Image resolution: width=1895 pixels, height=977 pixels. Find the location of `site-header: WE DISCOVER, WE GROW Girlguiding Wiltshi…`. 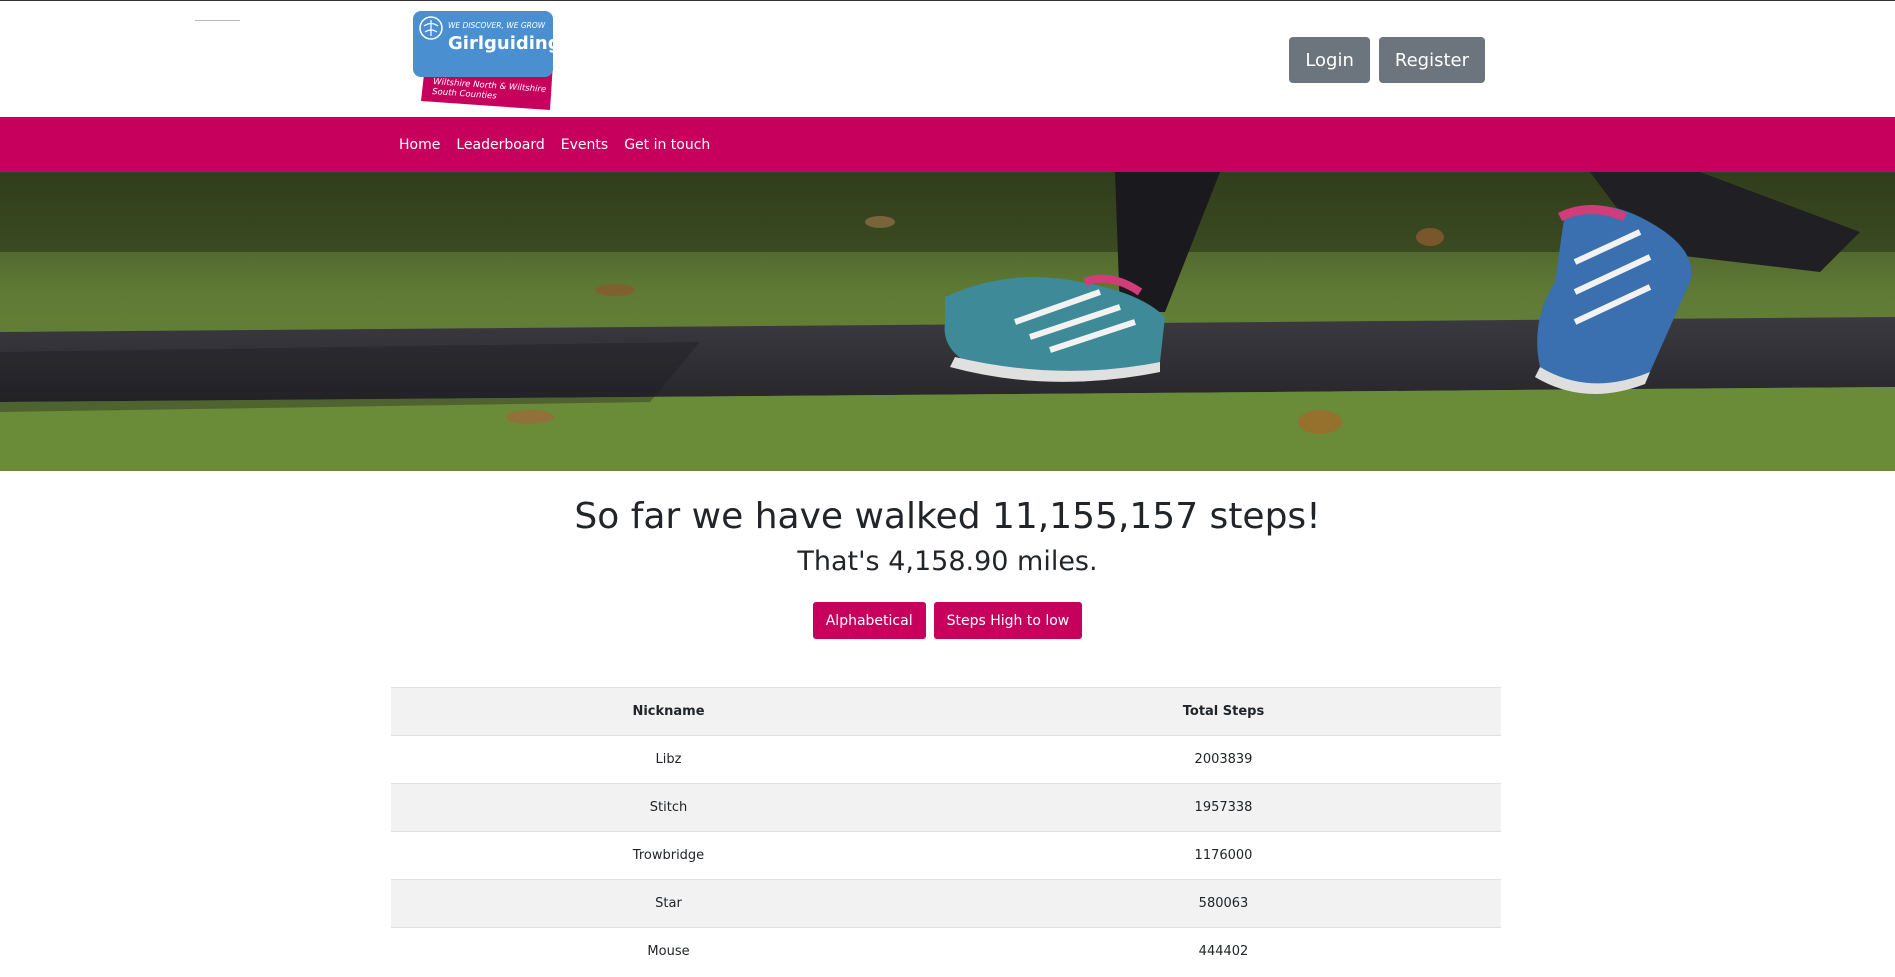

site-header: WE DISCOVER, WE GROW Girlguiding Wiltshi… is located at coordinates (947, 59).